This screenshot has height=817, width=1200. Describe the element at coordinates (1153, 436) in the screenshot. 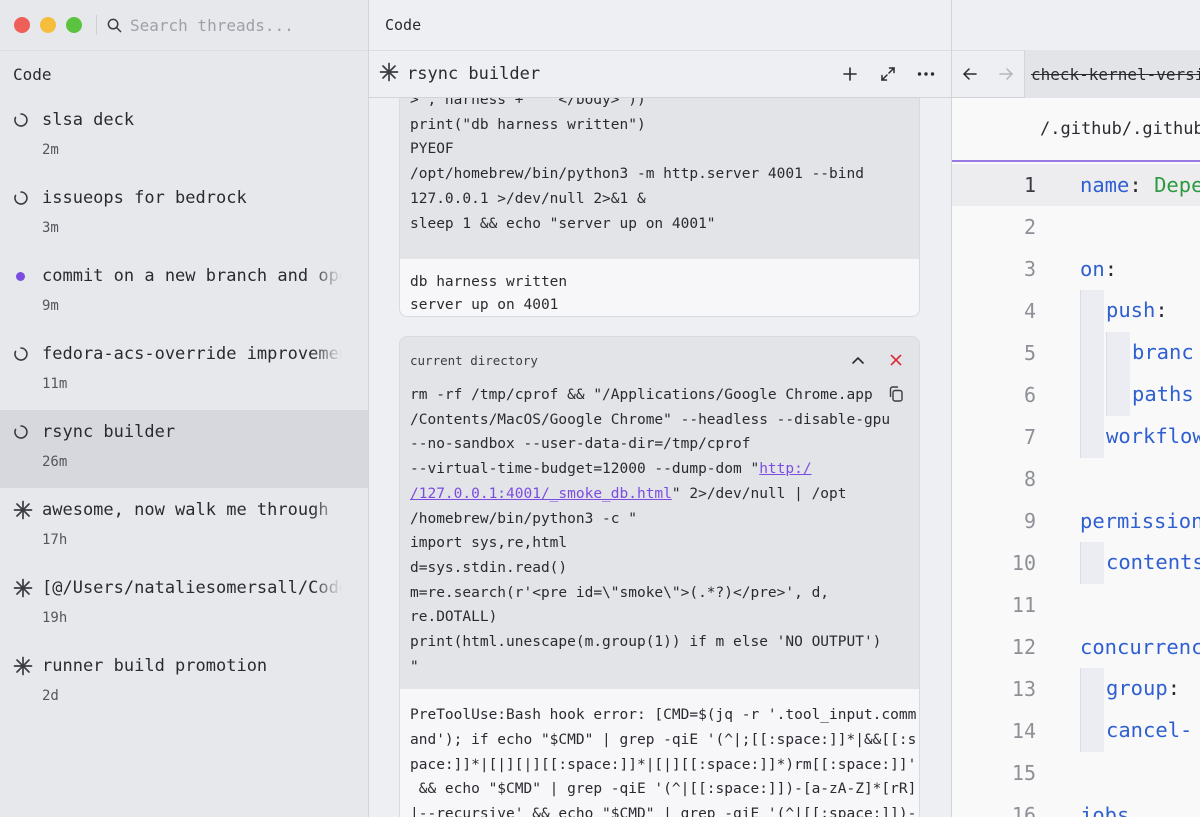

I see `yaml-key: workflow` at that location.